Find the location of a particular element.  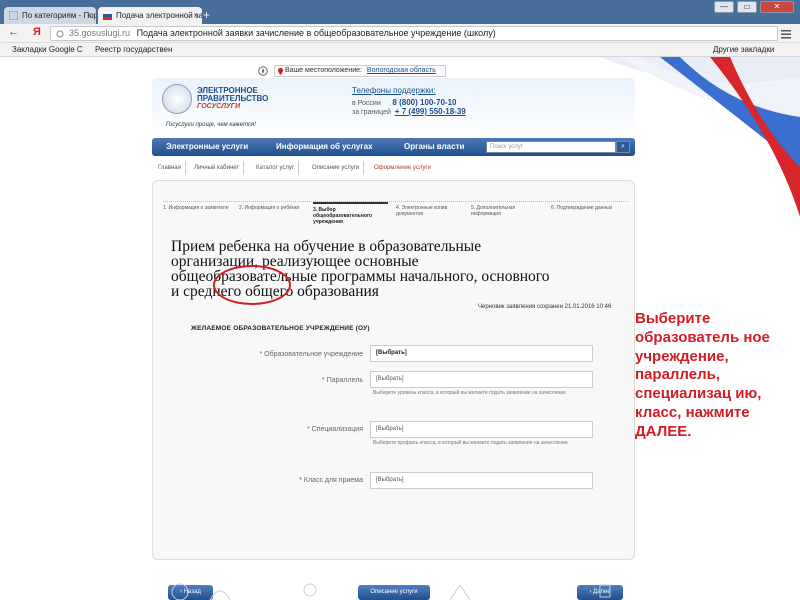

other-bookmarks: Другие закладки is located at coordinates (743, 49).